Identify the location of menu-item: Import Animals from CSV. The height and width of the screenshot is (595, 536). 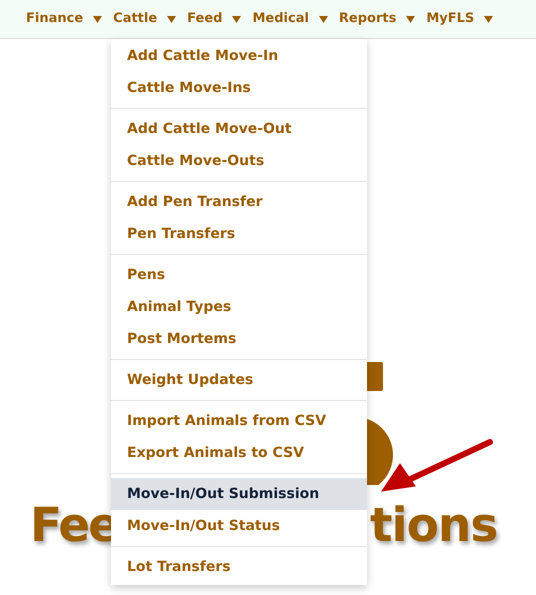
(239, 421).